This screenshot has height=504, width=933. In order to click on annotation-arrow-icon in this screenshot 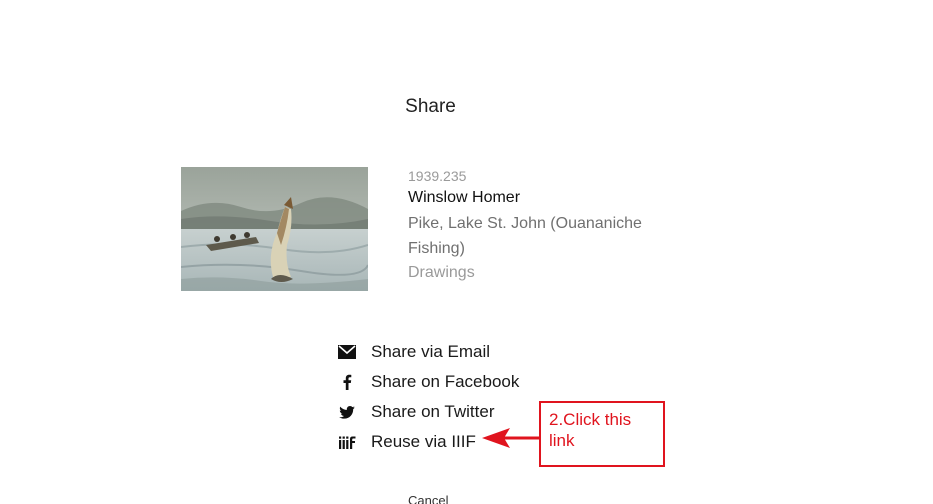, I will do `click(511, 438)`.